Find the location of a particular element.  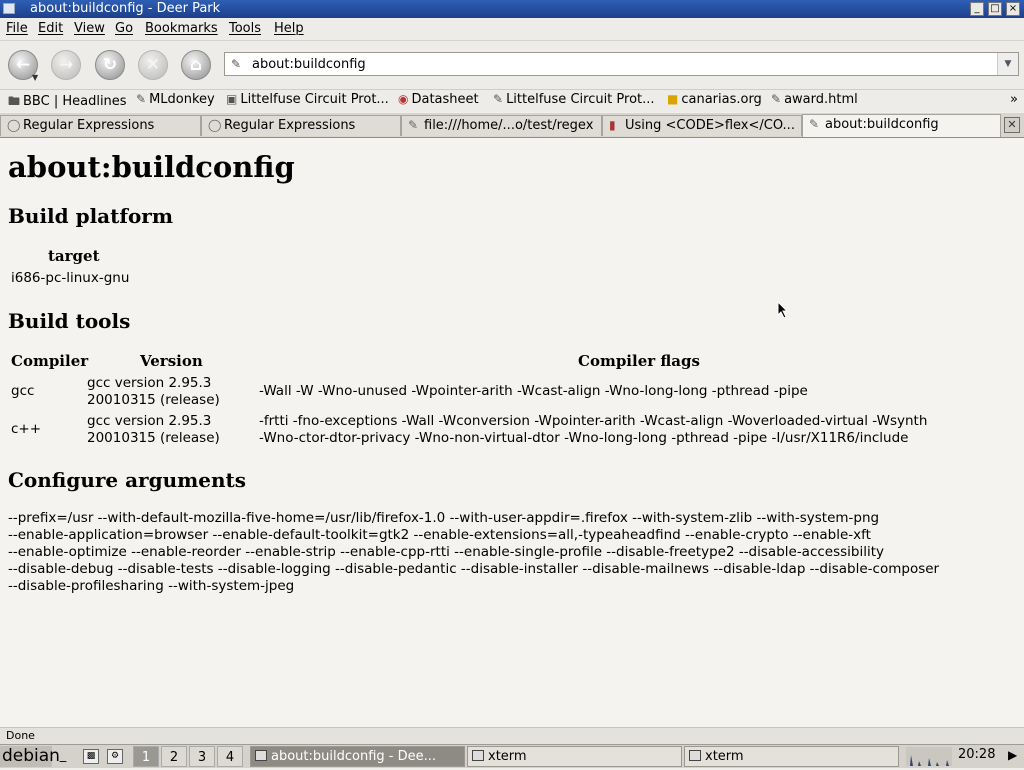

menu-view: View is located at coordinates (89, 28).